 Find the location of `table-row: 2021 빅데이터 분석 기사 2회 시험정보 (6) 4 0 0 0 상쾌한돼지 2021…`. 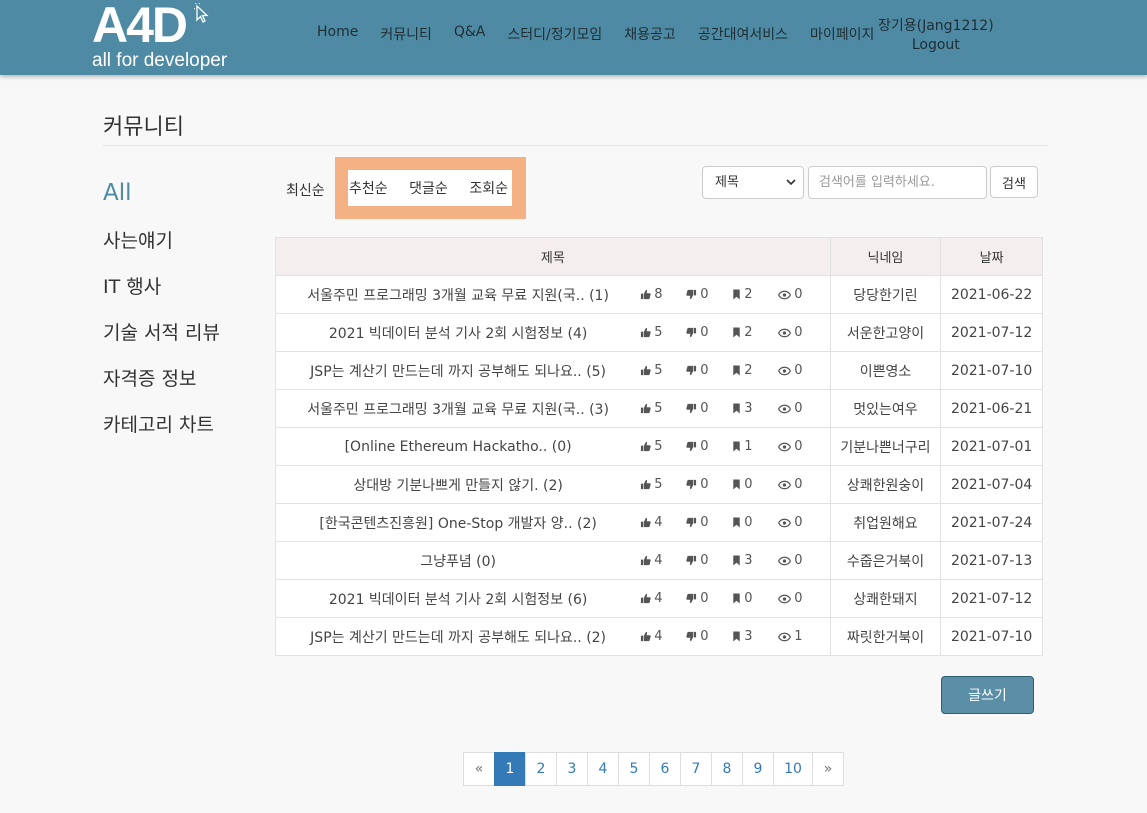

table-row: 2021 빅데이터 분석 기사 2회 시험정보 (6) 4 0 0 0 상쾌한돼지 2021… is located at coordinates (659, 598).